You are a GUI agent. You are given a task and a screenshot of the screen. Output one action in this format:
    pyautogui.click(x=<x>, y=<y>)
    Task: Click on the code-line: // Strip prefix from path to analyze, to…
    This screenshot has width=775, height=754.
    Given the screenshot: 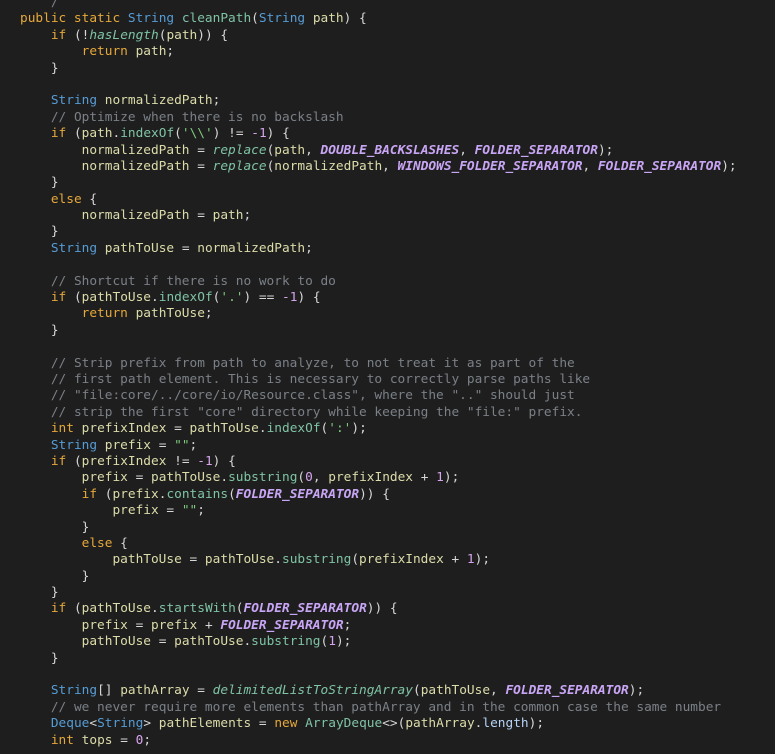 What is the action you would take?
    pyautogui.click(x=387, y=364)
    